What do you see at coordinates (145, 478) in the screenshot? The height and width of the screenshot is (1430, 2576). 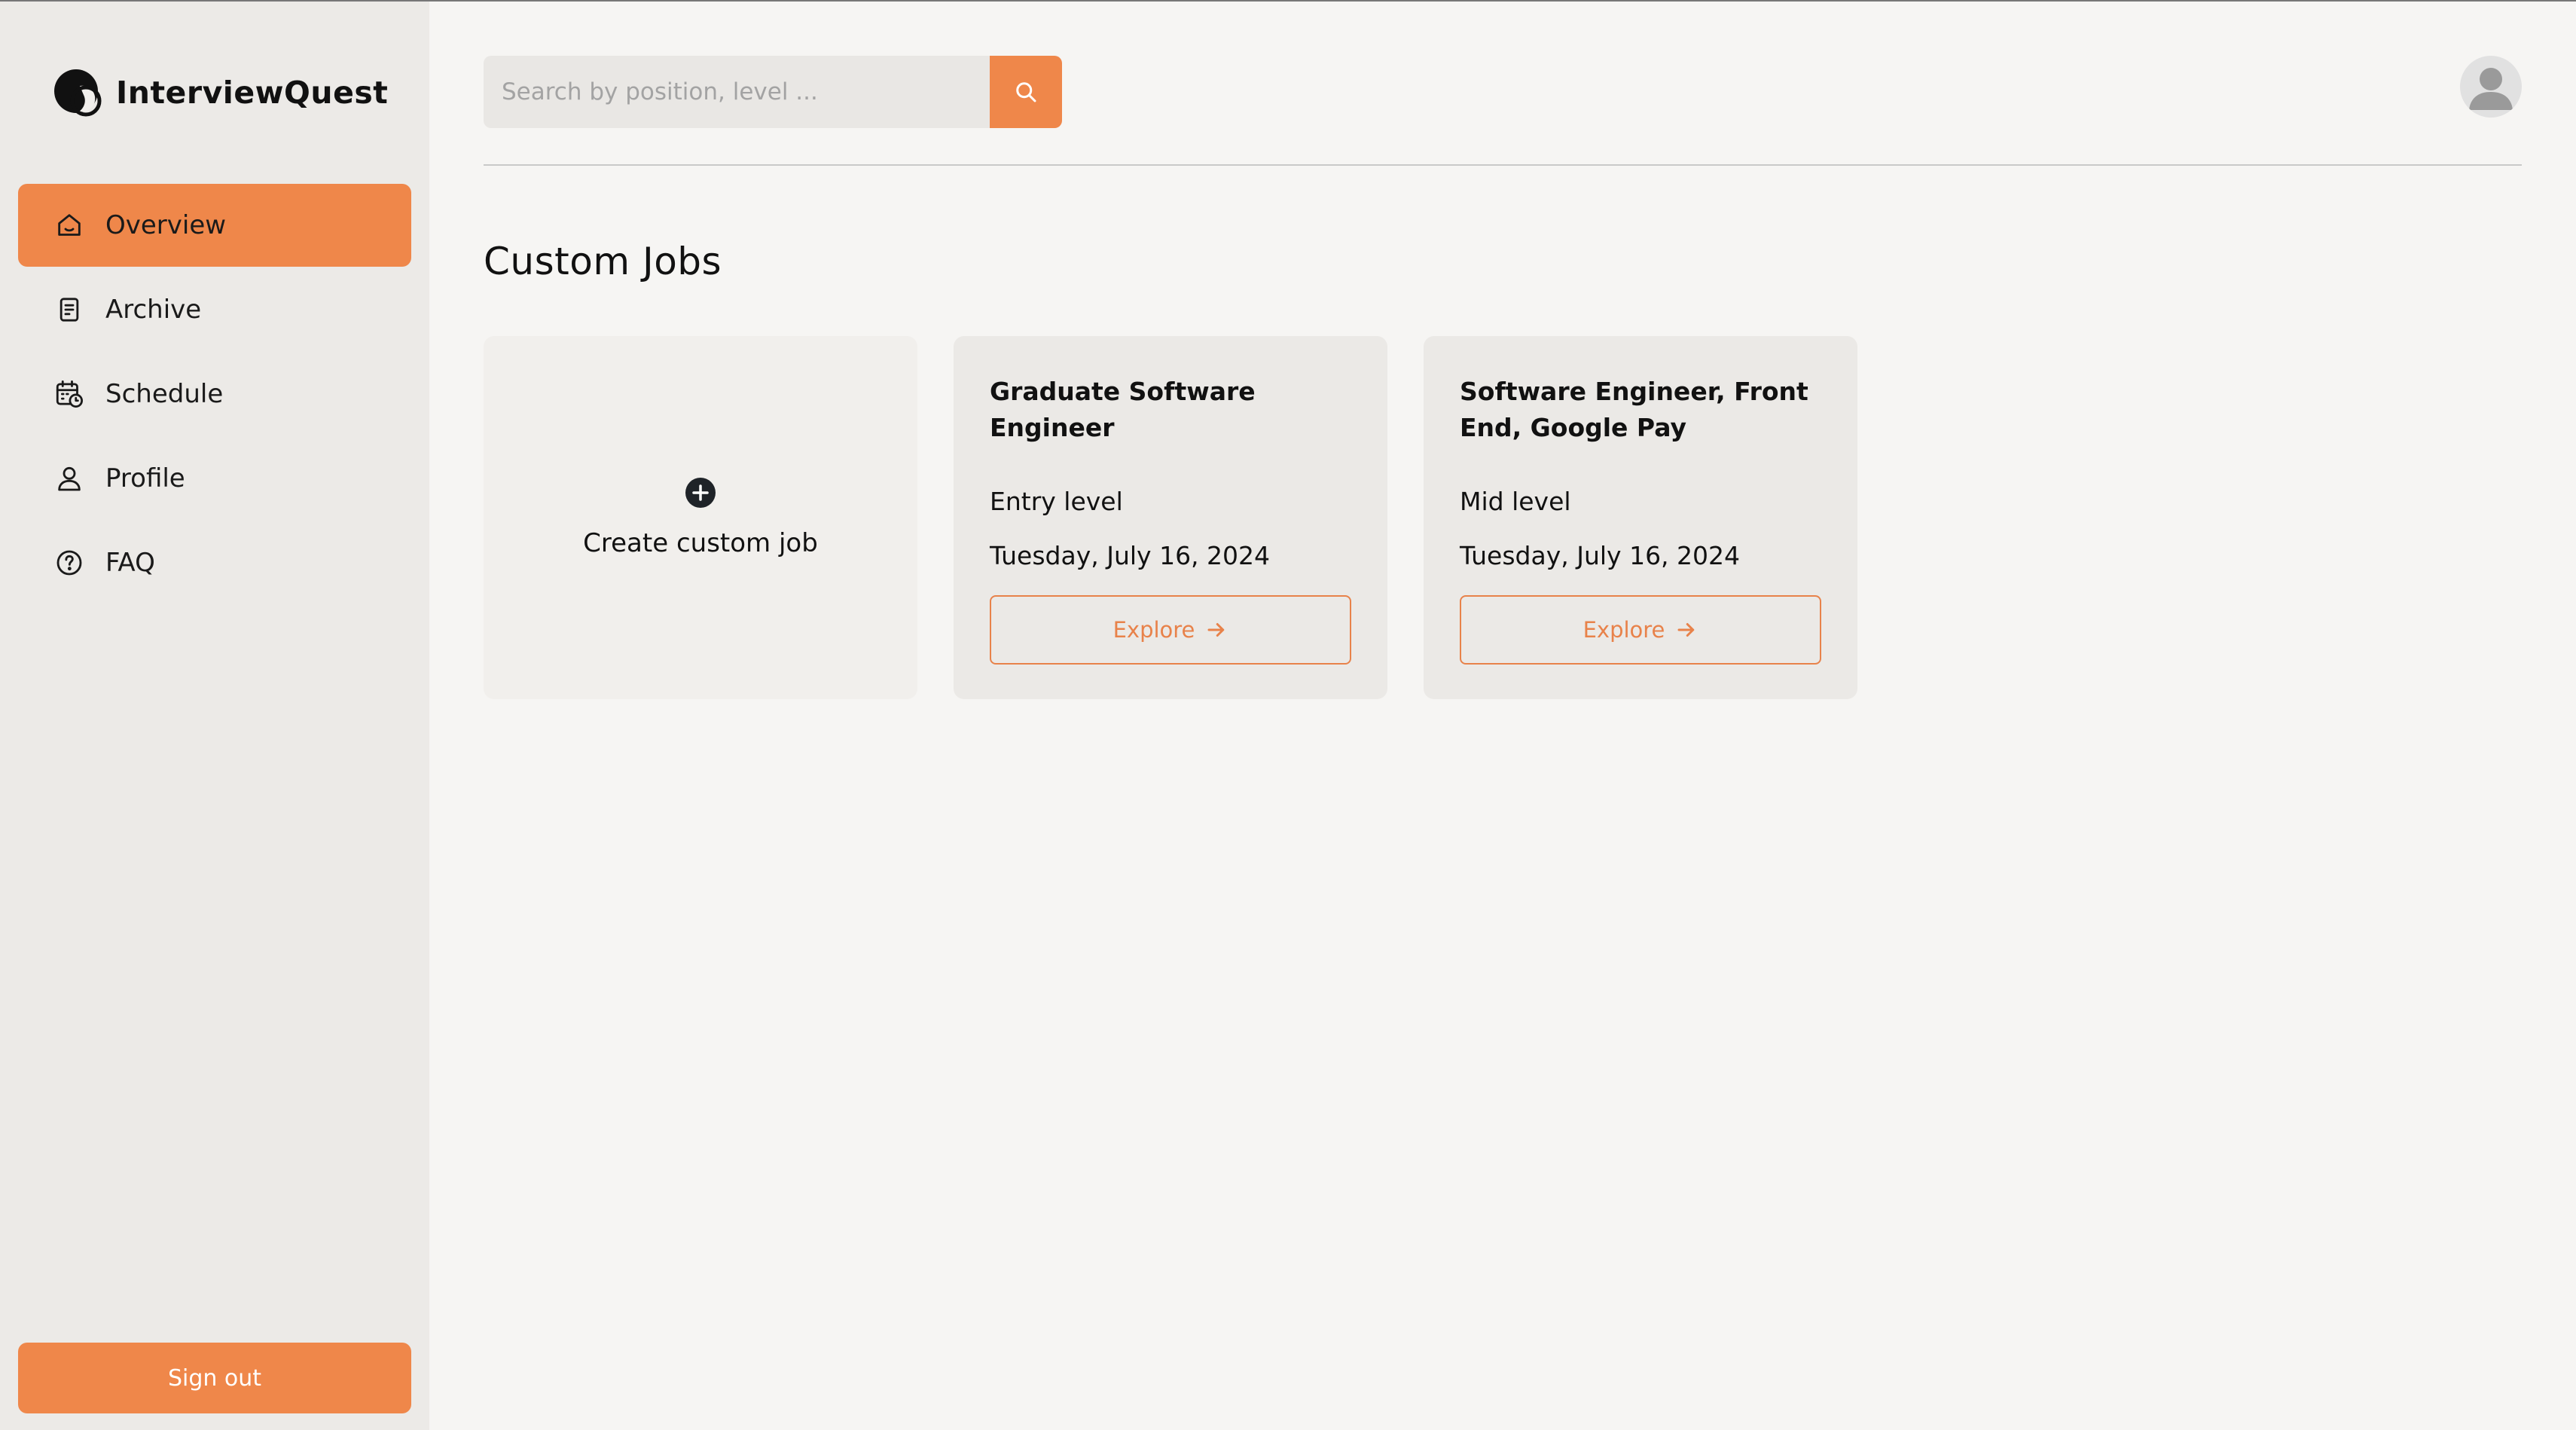 I see `sidebar-item-label: Profile` at bounding box center [145, 478].